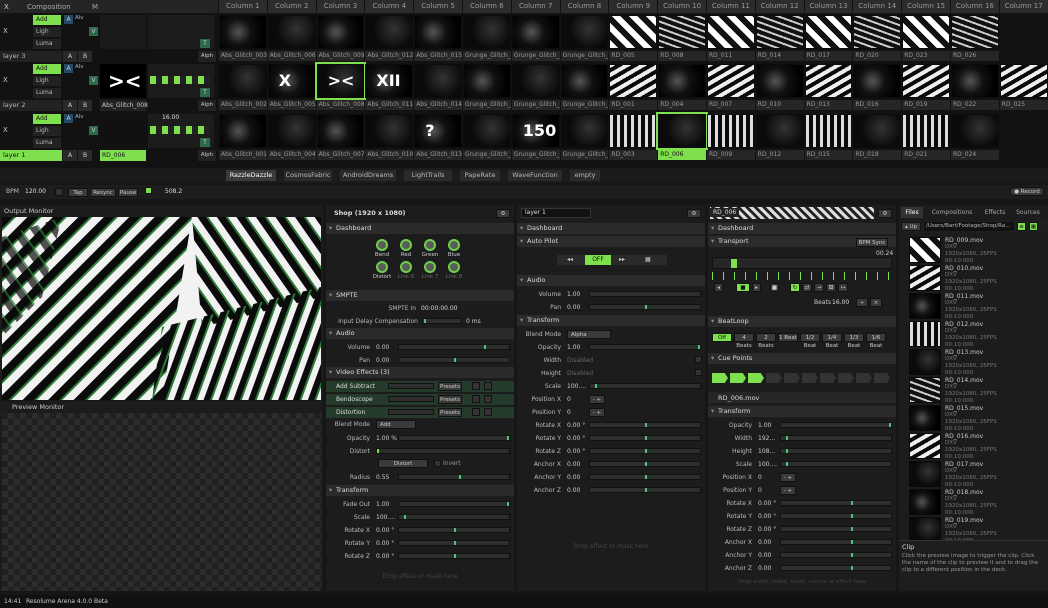 This screenshot has height=608, width=1048. I want to click on file-item: RD_019.movDXV1920x1080, 25FPS00:10:000, so click(971, 527).